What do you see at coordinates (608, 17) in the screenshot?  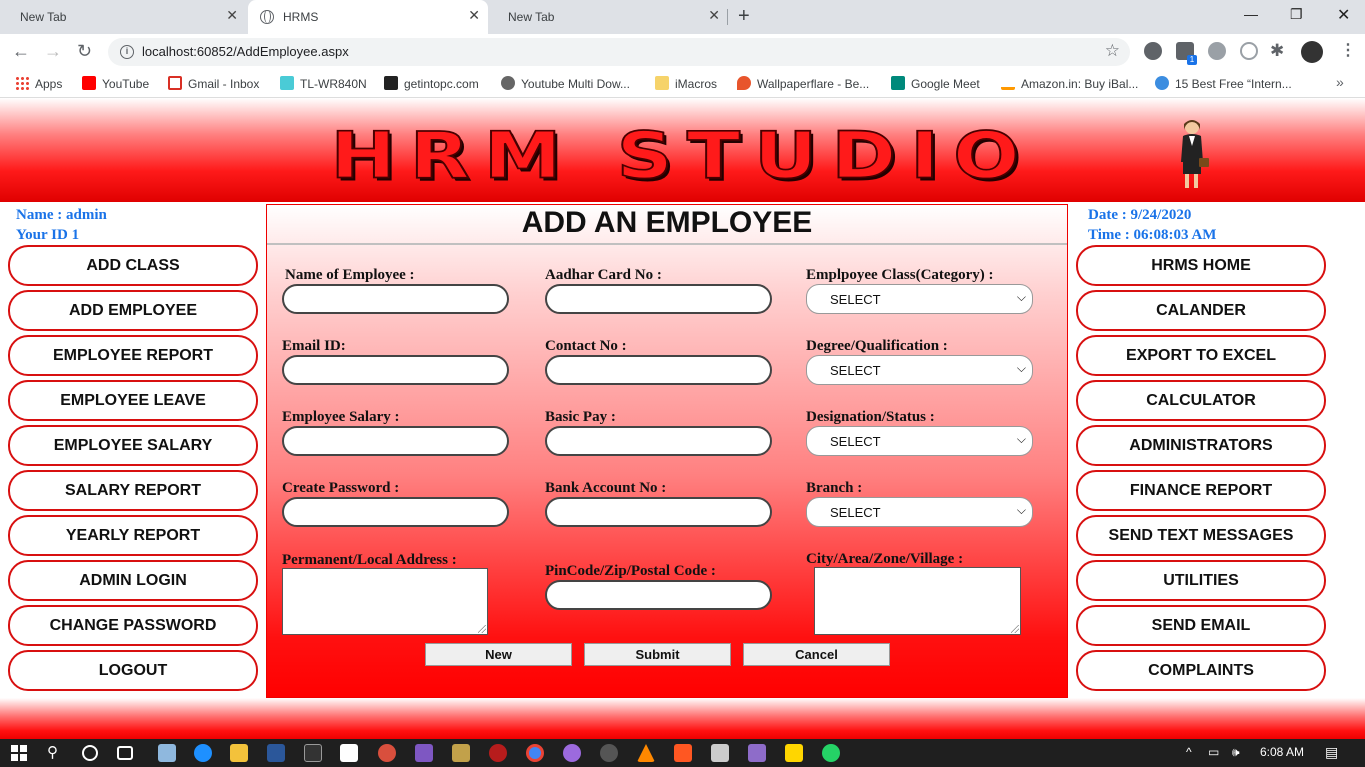 I see `browser-tab-new-tab-2: New Tab ✕` at bounding box center [608, 17].